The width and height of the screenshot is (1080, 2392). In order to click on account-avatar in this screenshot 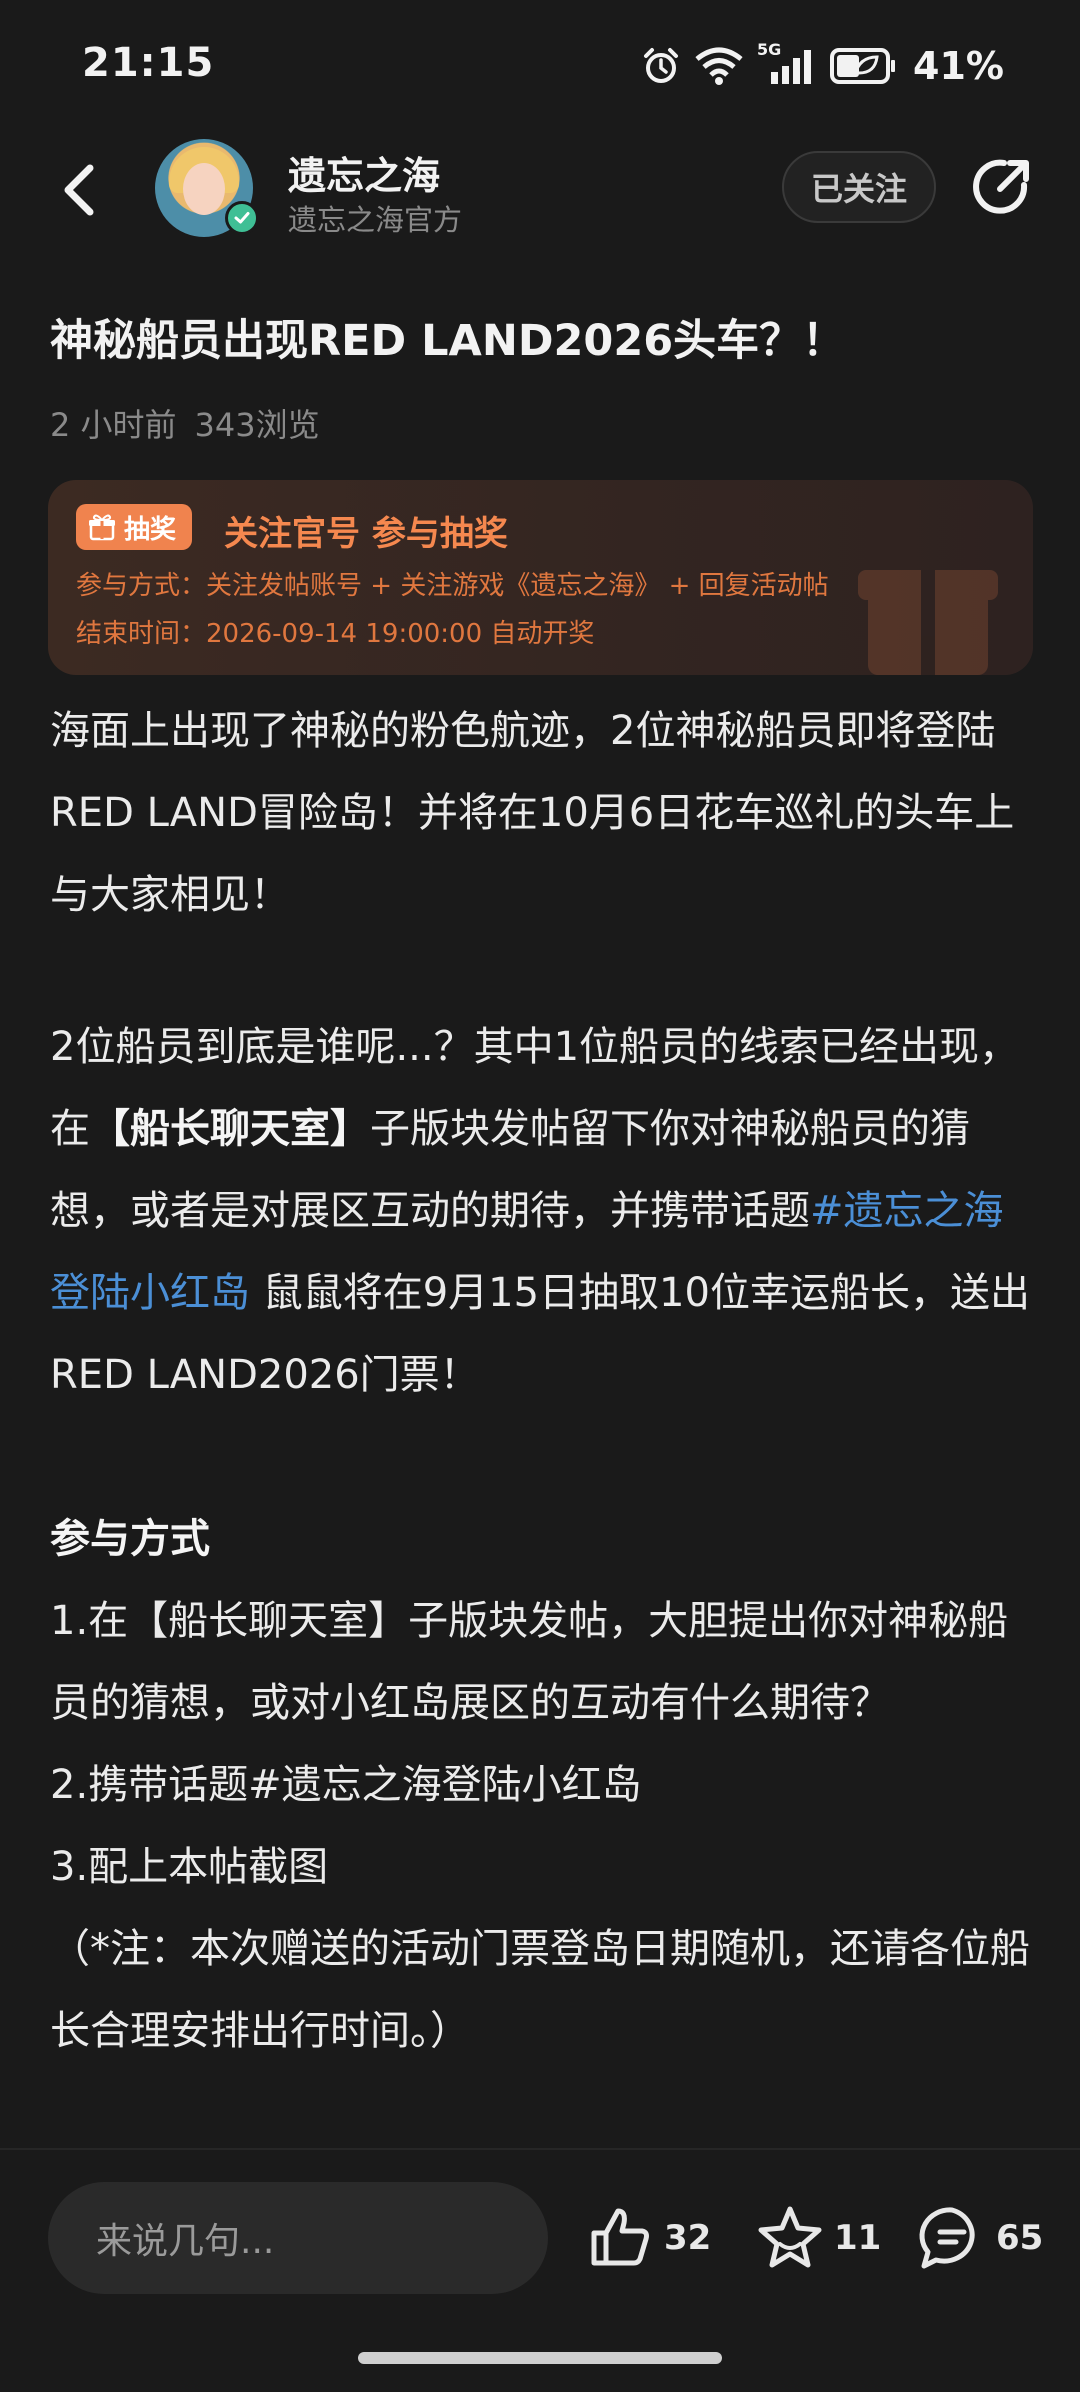, I will do `click(207, 188)`.